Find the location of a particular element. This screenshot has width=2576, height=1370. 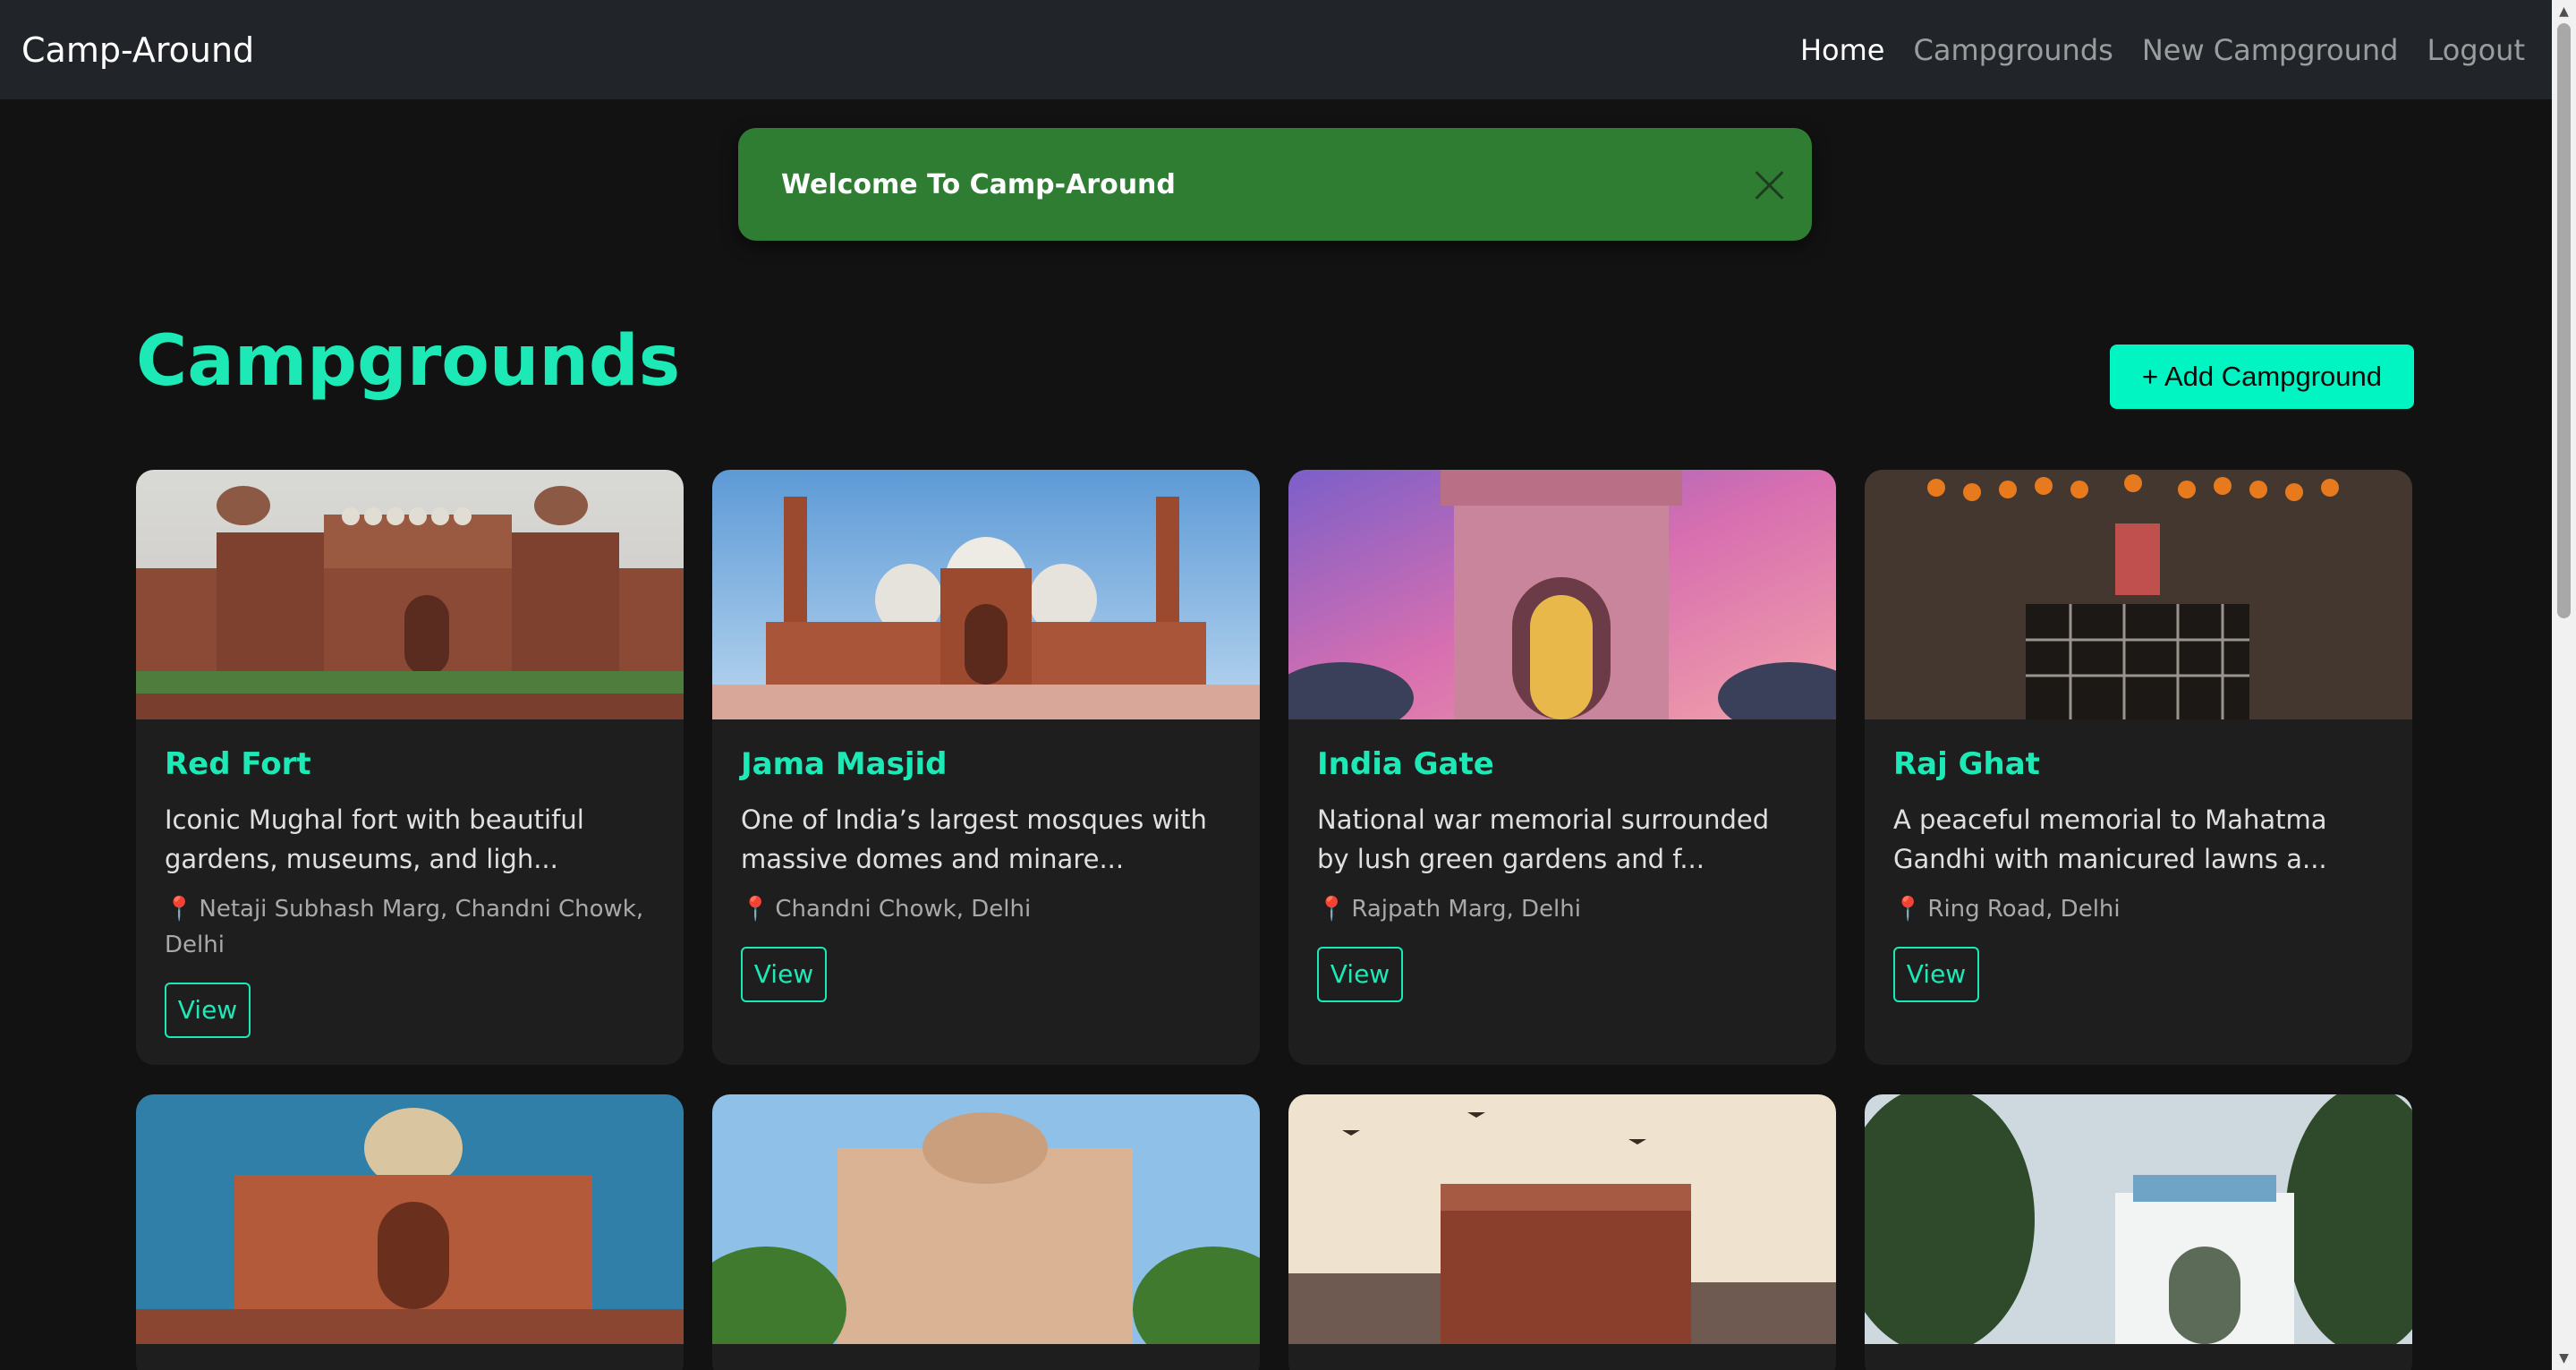

flash-alert: Welcome To Camp-Around is located at coordinates (1275, 184).